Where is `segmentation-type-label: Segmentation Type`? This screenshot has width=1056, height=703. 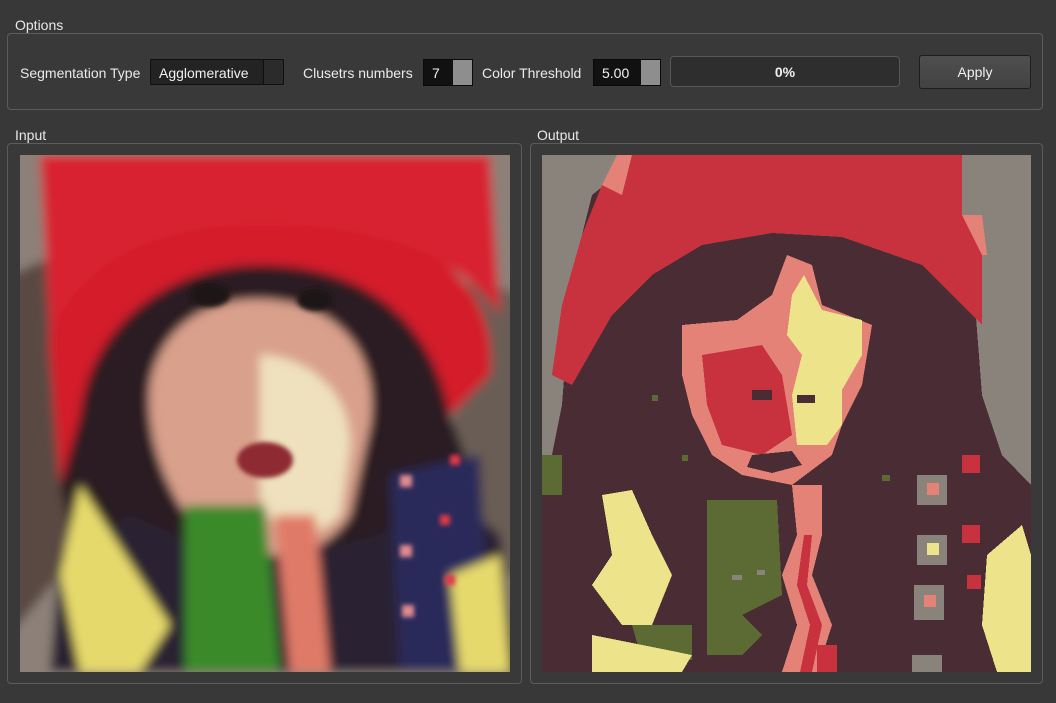 segmentation-type-label: Segmentation Type is located at coordinates (80, 73).